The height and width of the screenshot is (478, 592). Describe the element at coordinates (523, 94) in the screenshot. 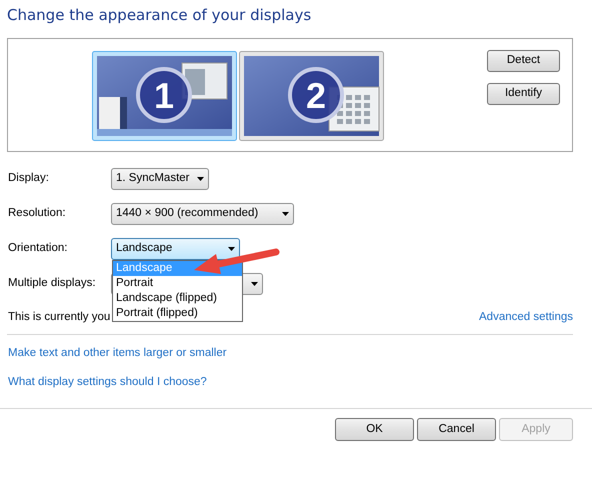

I see `side-button: Identify` at that location.